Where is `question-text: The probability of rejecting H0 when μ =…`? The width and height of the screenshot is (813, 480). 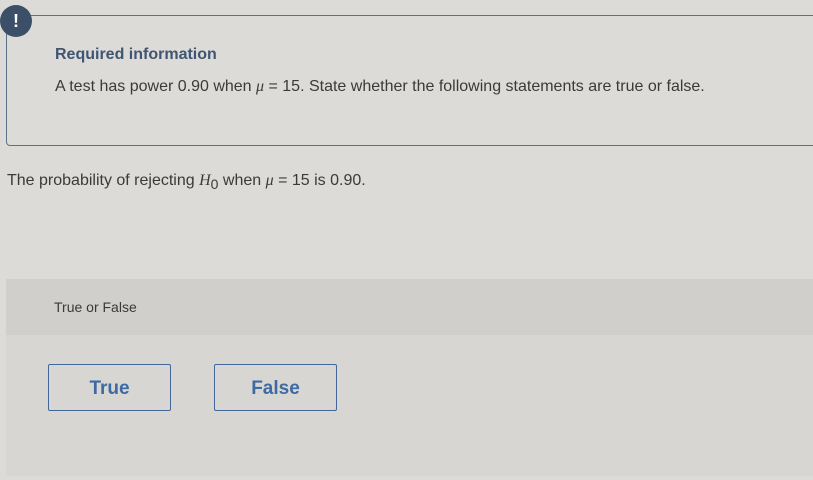
question-text: The probability of rejecting H0 when μ =… is located at coordinates (186, 182).